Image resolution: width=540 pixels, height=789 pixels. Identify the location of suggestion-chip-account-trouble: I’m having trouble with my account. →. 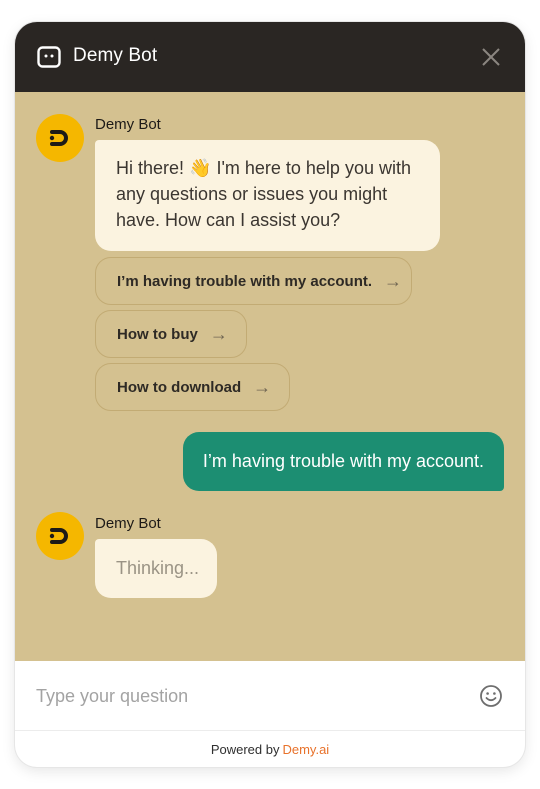
(253, 281).